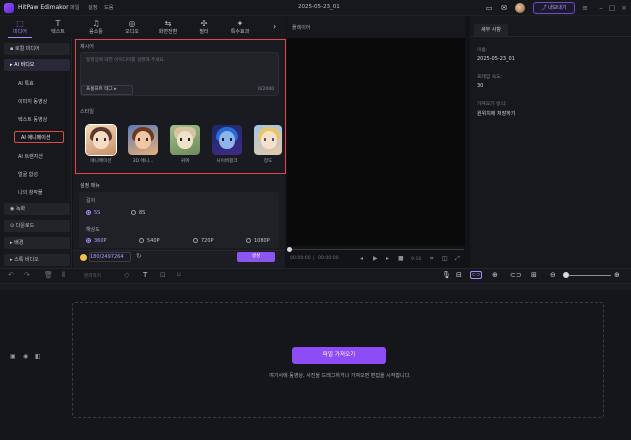  What do you see at coordinates (37, 226) in the screenshot?
I see `sidebar-item-download: ⊙ 다운로드` at bounding box center [37, 226].